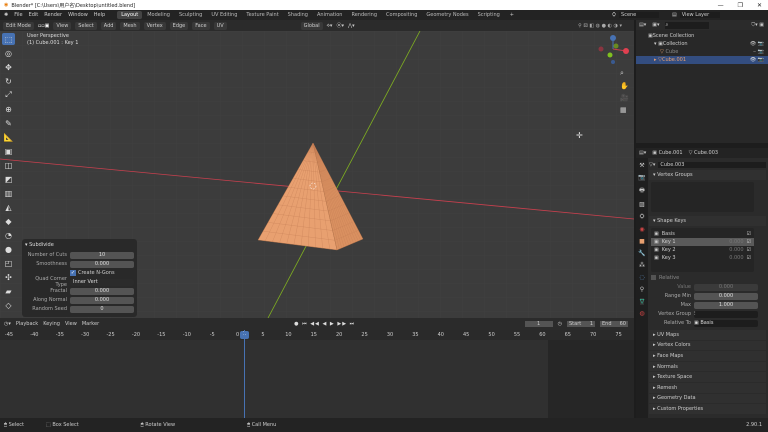  I want to click on view-layer-field: View Layer, so click(699, 15).